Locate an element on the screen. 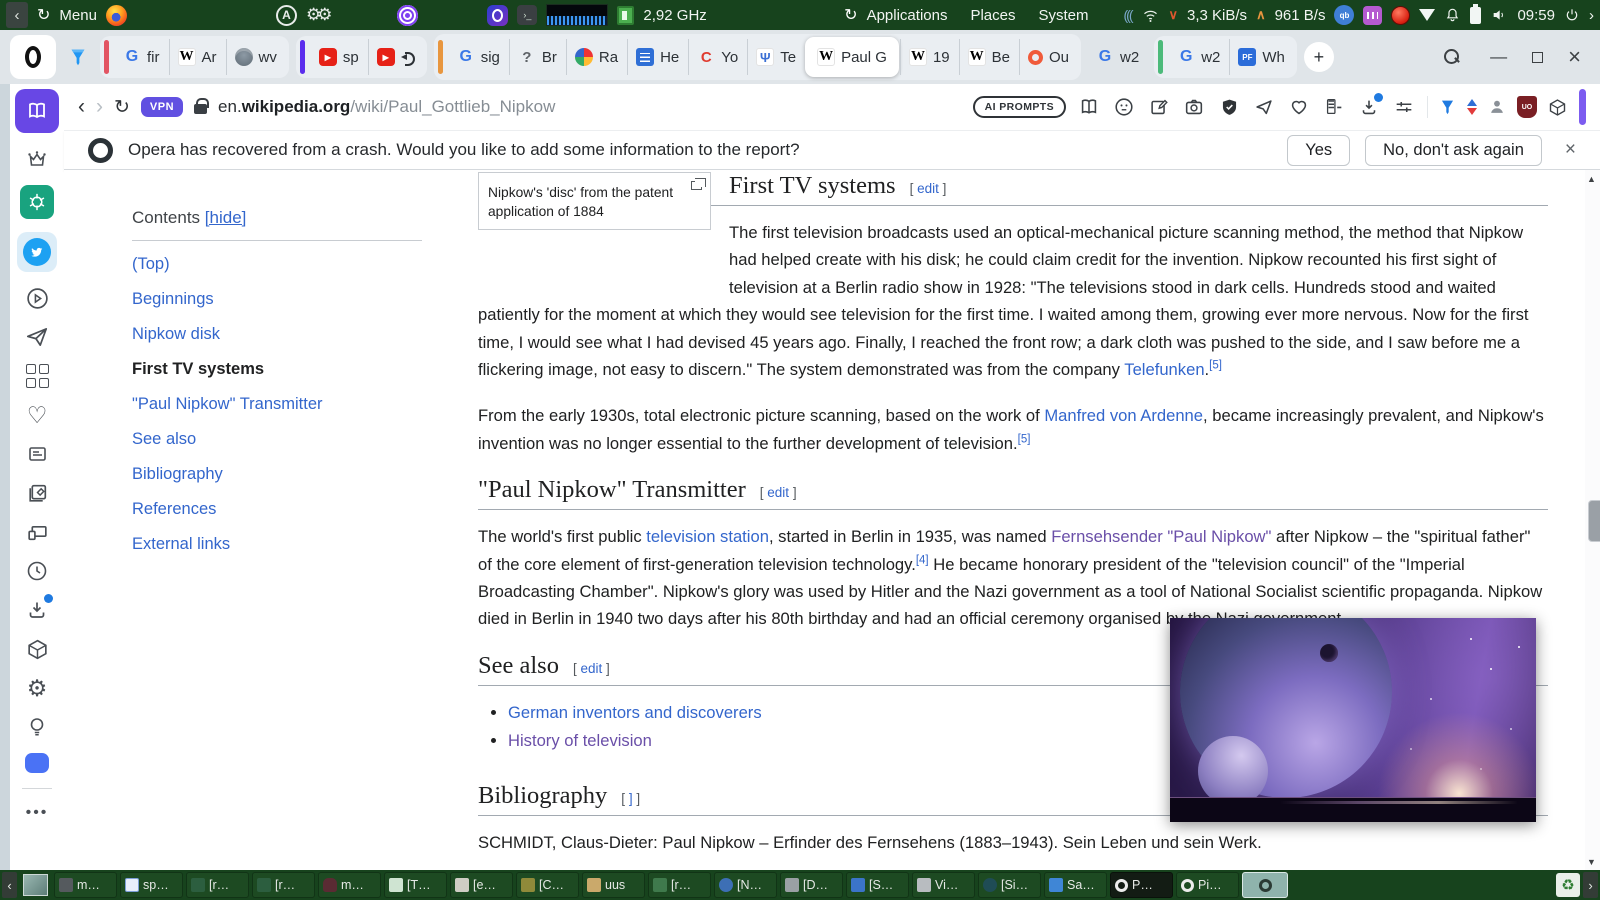 The width and height of the screenshot is (1600, 900). tab: PF Wh is located at coordinates (1261, 57).